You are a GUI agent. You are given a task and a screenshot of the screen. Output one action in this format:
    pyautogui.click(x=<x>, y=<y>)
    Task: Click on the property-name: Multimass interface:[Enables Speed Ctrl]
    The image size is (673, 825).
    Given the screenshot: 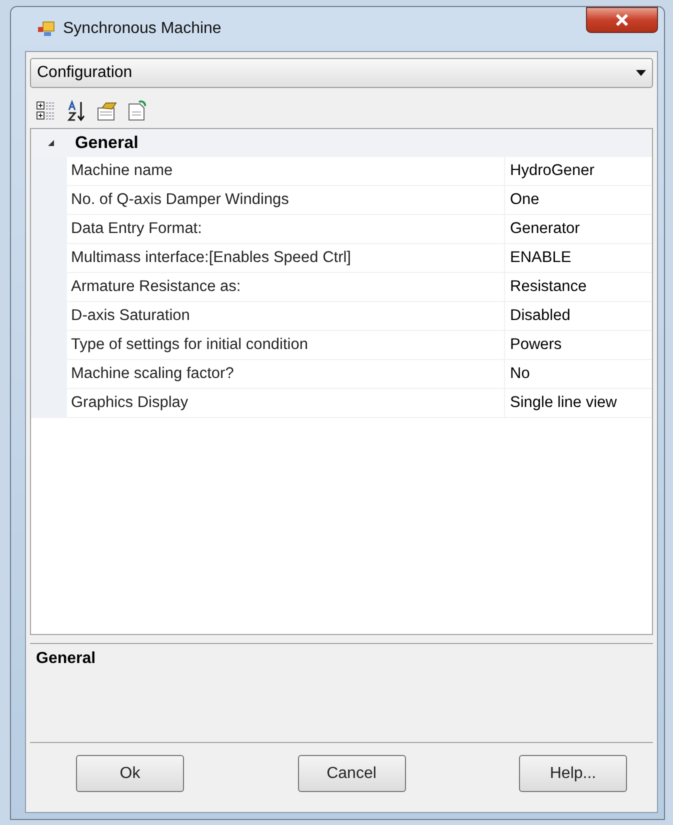 What is the action you would take?
    pyautogui.click(x=285, y=258)
    